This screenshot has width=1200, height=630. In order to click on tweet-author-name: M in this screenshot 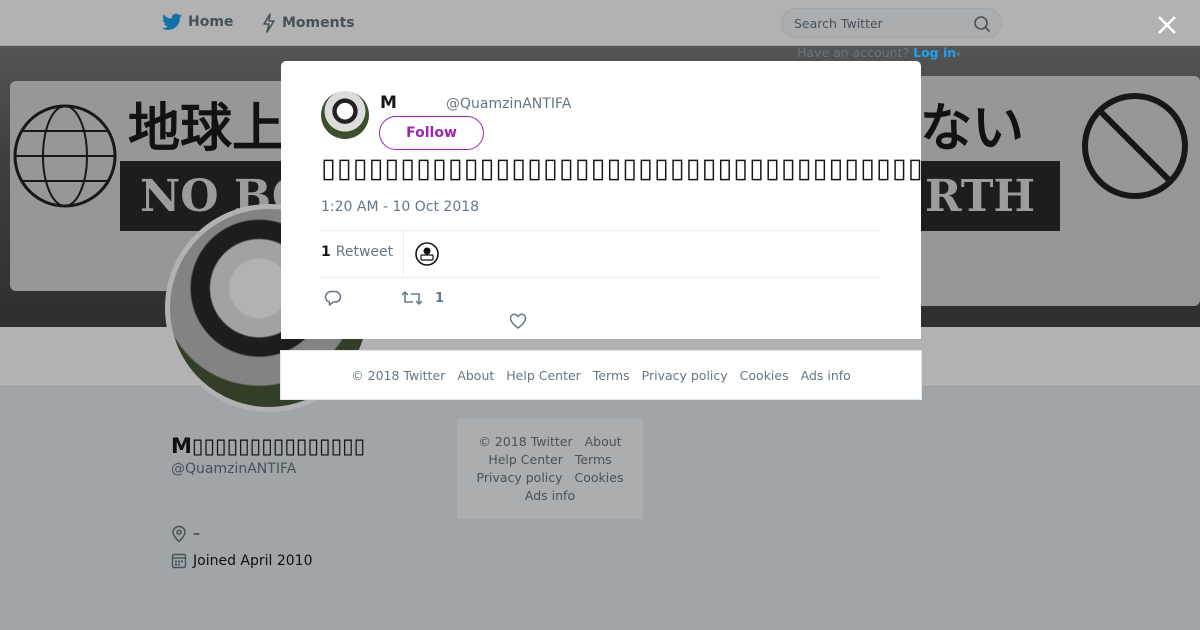, I will do `click(388, 103)`.